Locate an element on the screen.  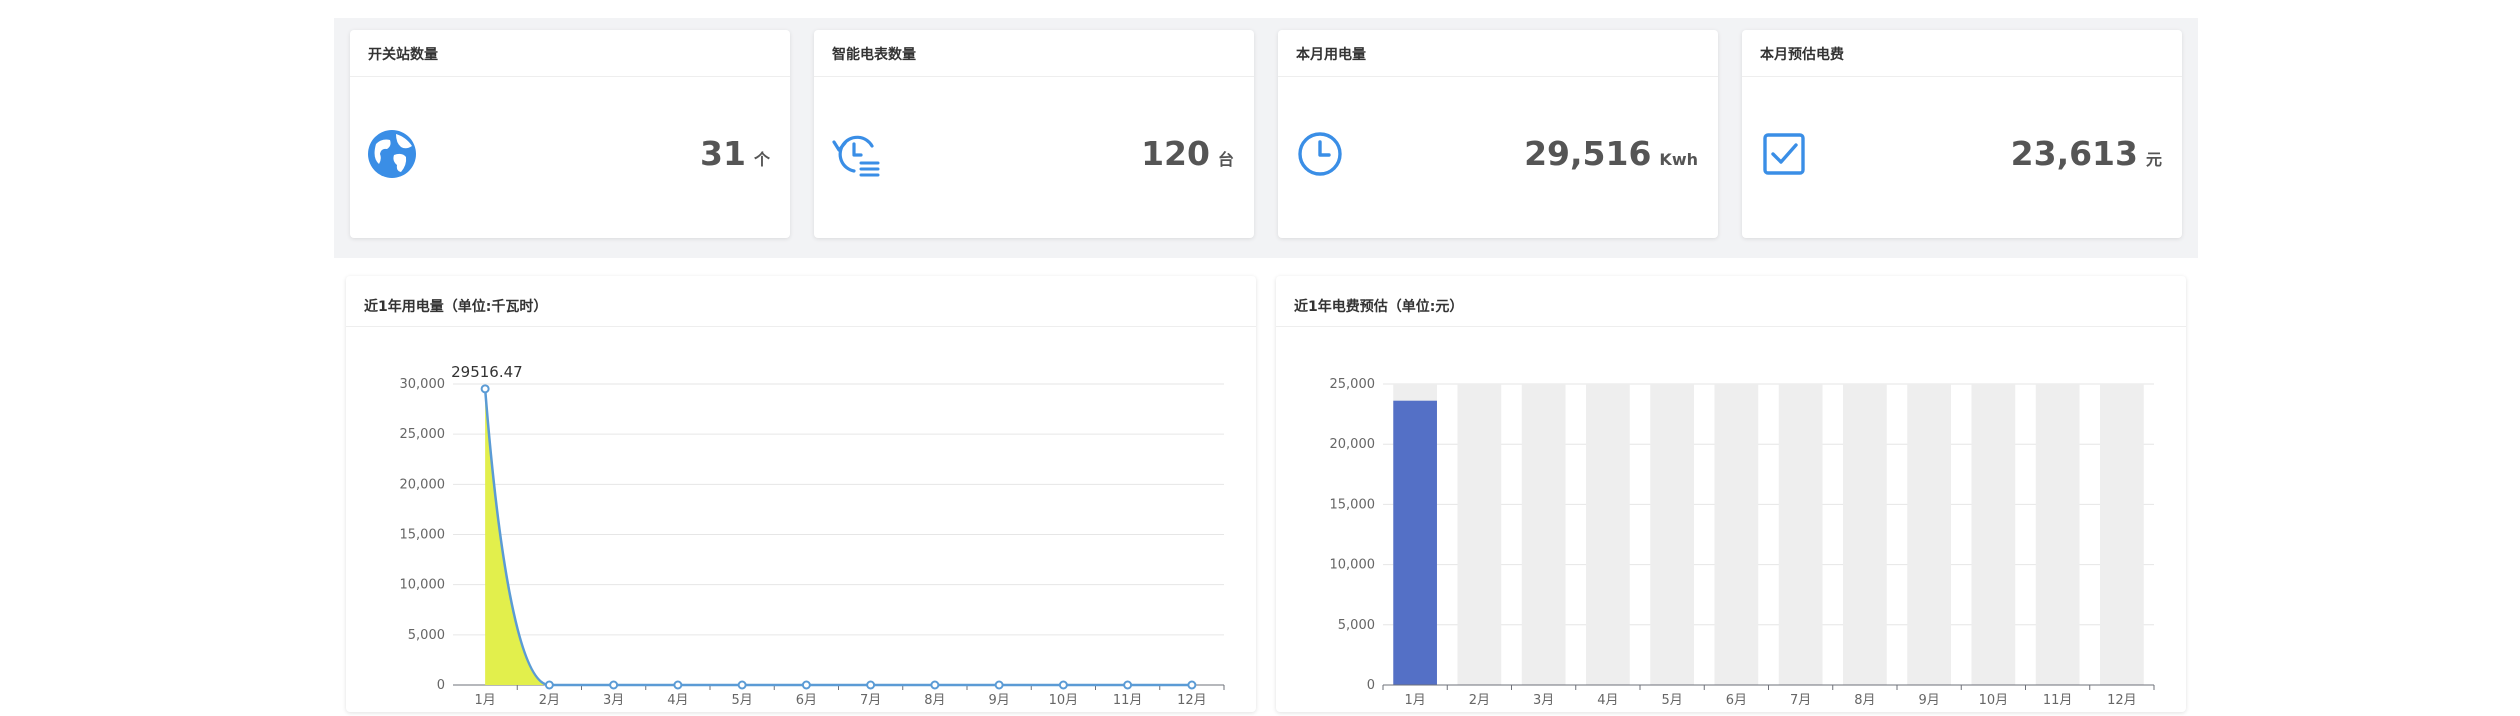
stat-value: 29,516 is located at coordinates (1588, 153).